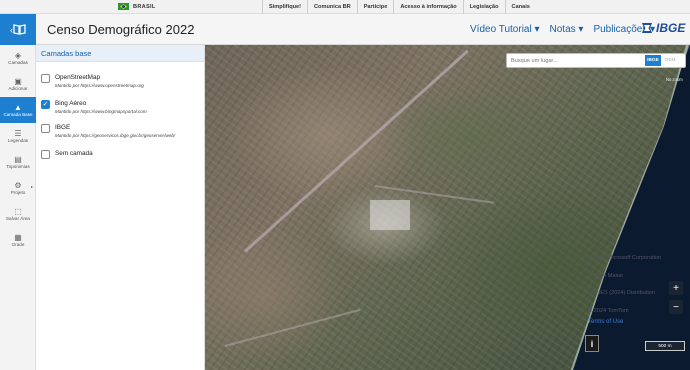  What do you see at coordinates (74, 153) in the screenshot?
I see `layer-name: Sem camada` at bounding box center [74, 153].